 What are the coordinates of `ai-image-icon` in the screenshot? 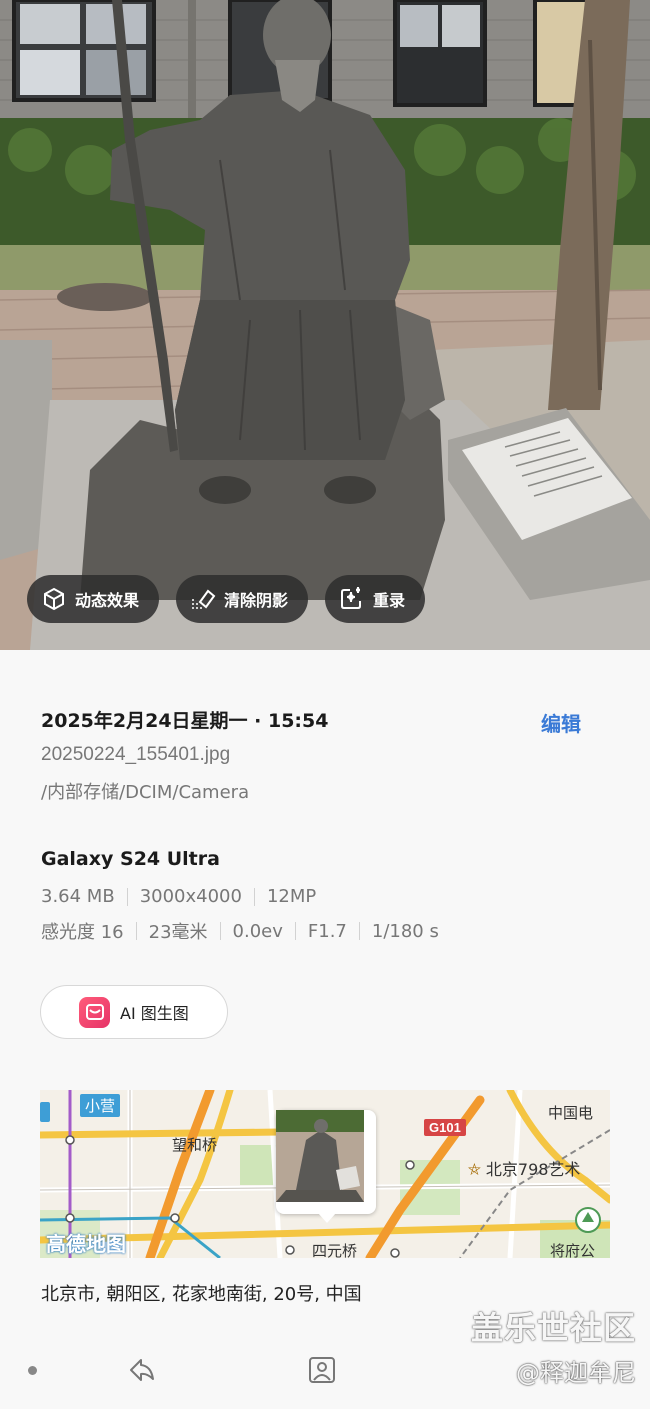 It's located at (94, 1012).